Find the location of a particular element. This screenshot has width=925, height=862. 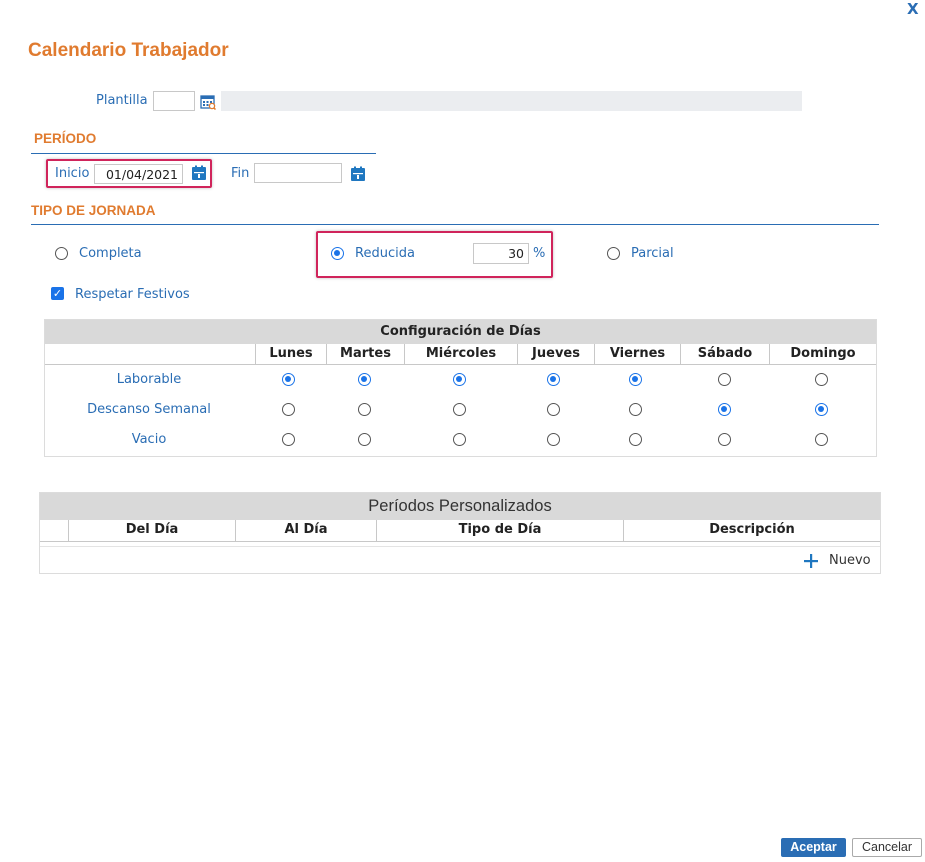

completa-label: Completa is located at coordinates (110, 253).